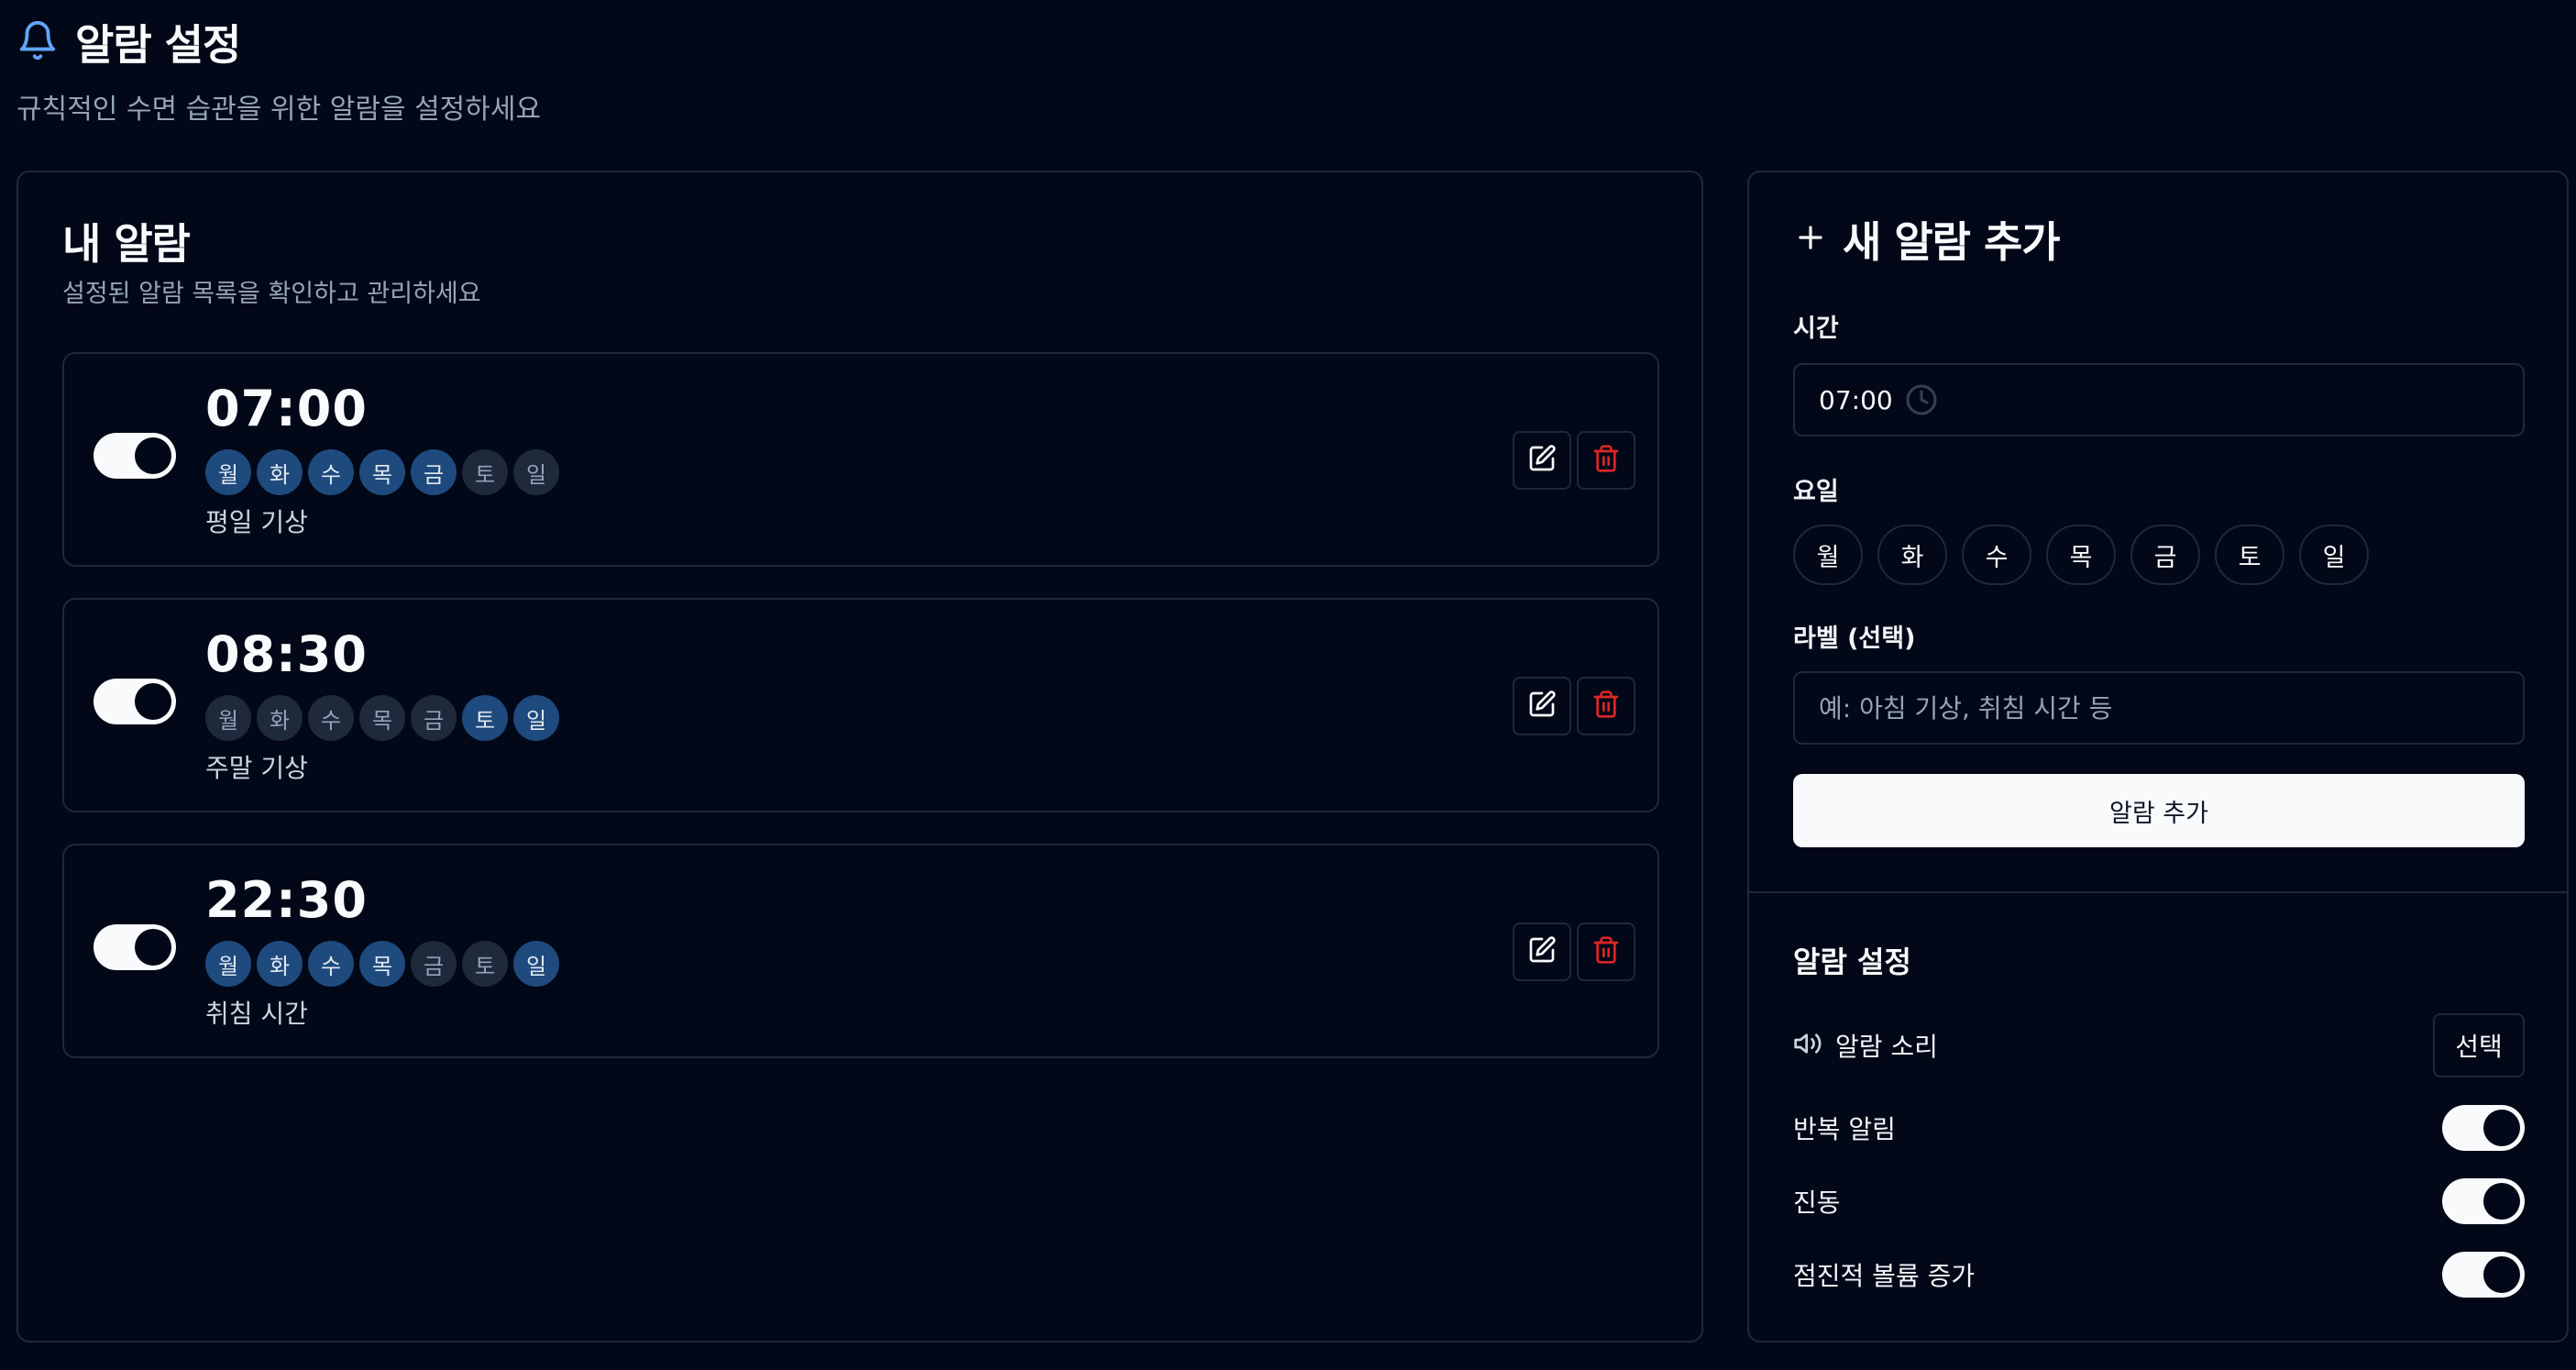  What do you see at coordinates (1816, 492) in the screenshot?
I see `days-label: 요일` at bounding box center [1816, 492].